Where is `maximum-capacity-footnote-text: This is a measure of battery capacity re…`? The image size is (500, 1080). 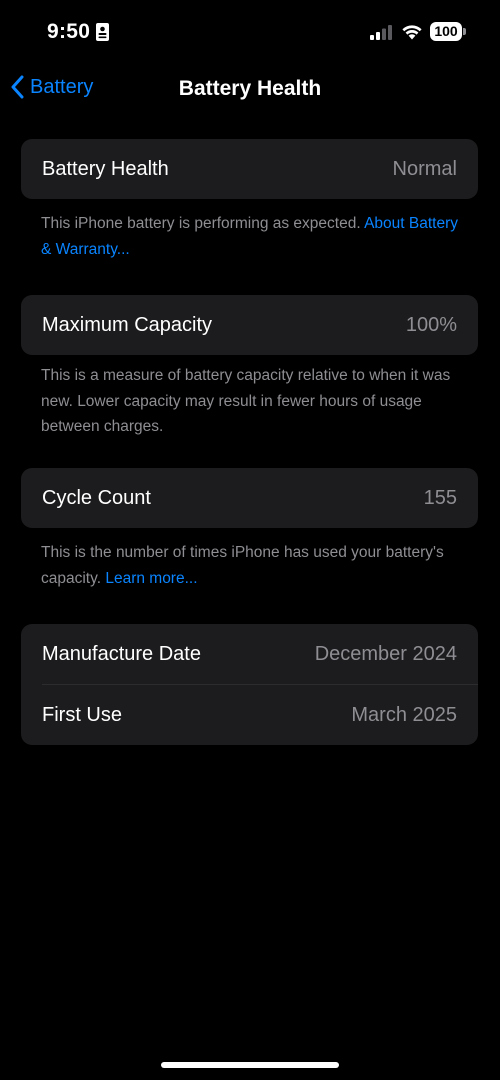 maximum-capacity-footnote-text: This is a measure of battery capacity re… is located at coordinates (246, 401).